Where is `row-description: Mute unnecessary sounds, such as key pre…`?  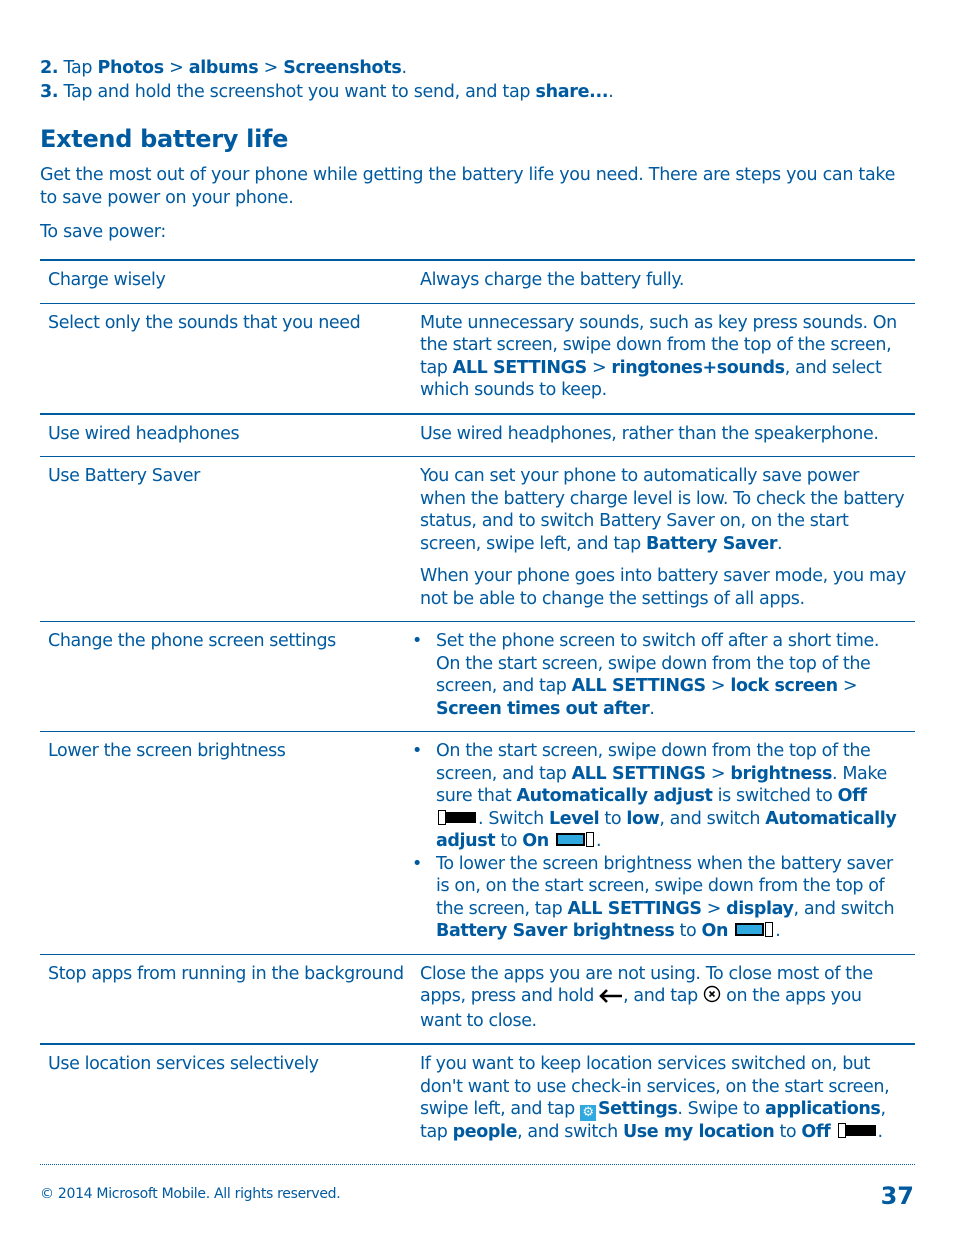 row-description: Mute unnecessary sounds, such as key pre… is located at coordinates (663, 359).